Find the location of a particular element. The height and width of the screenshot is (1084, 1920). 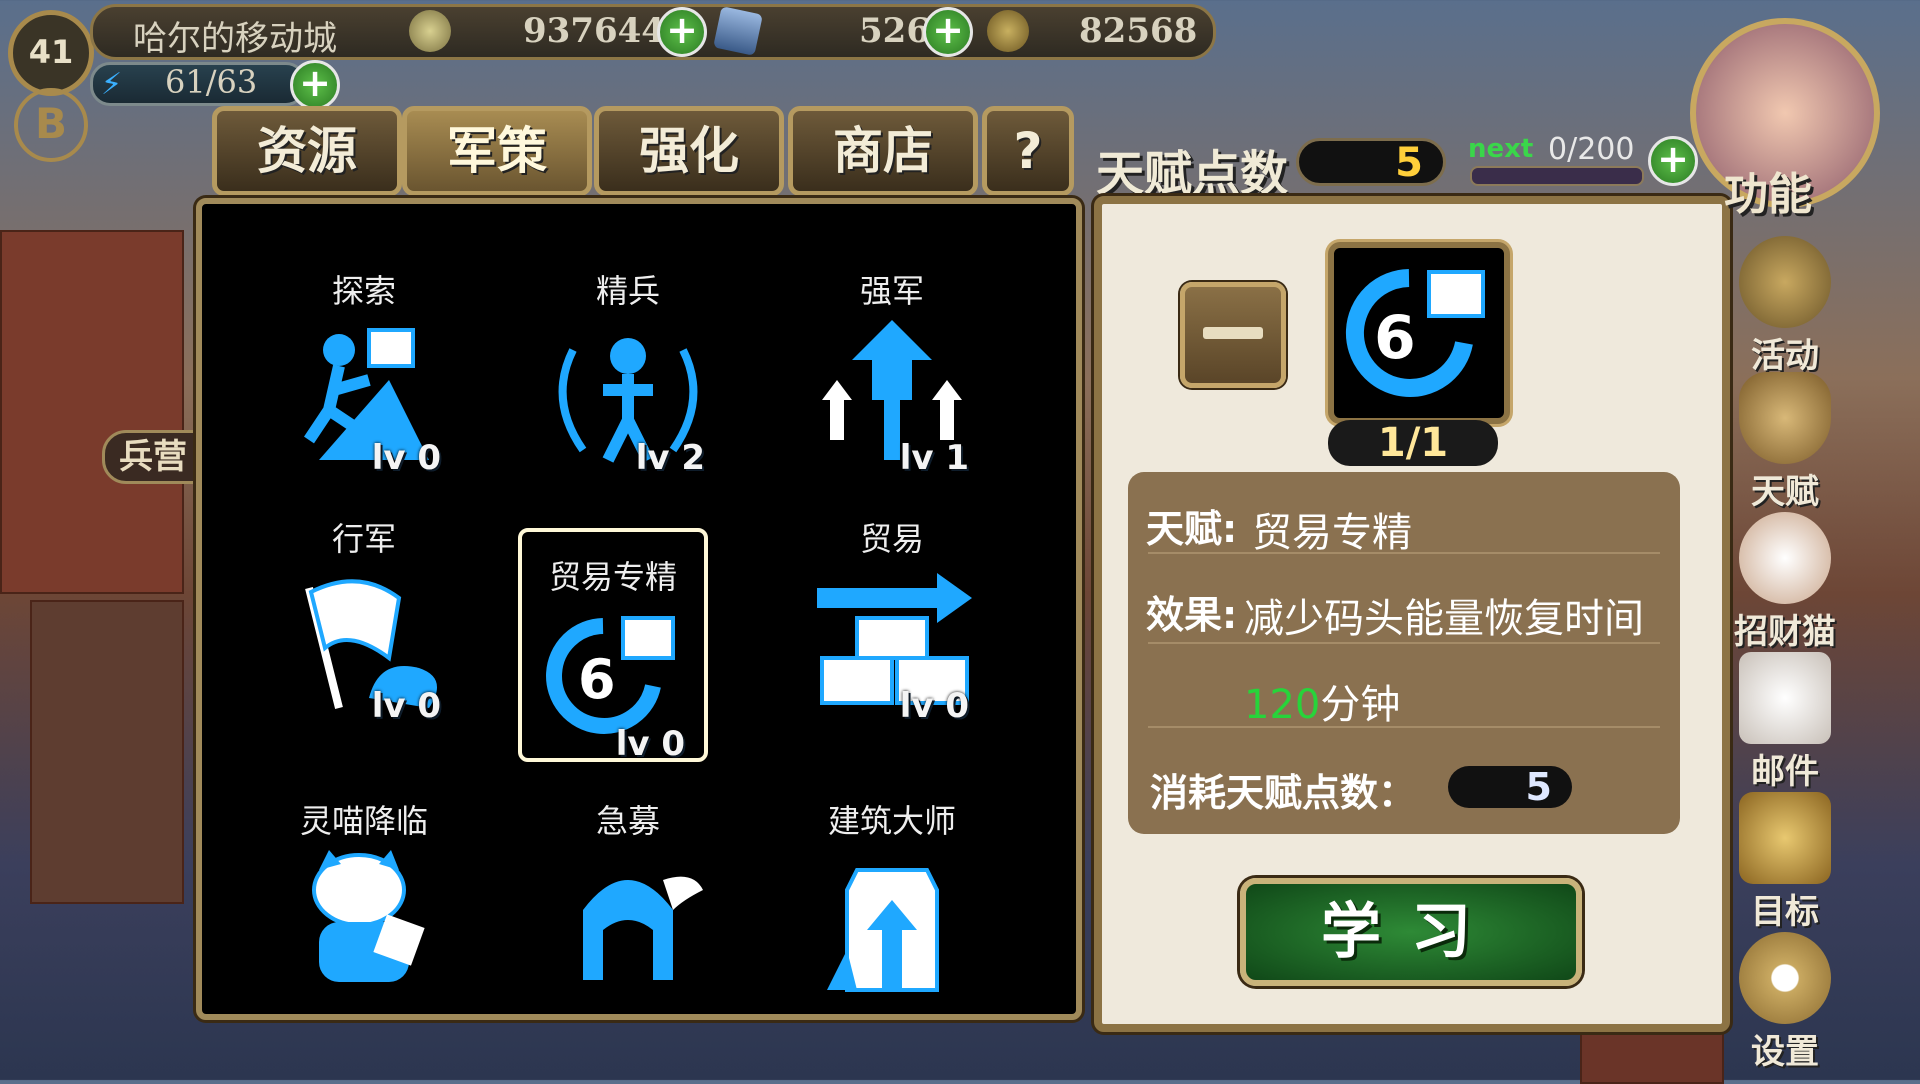

cost-key: 消耗天赋点数： is located at coordinates (1283, 793).